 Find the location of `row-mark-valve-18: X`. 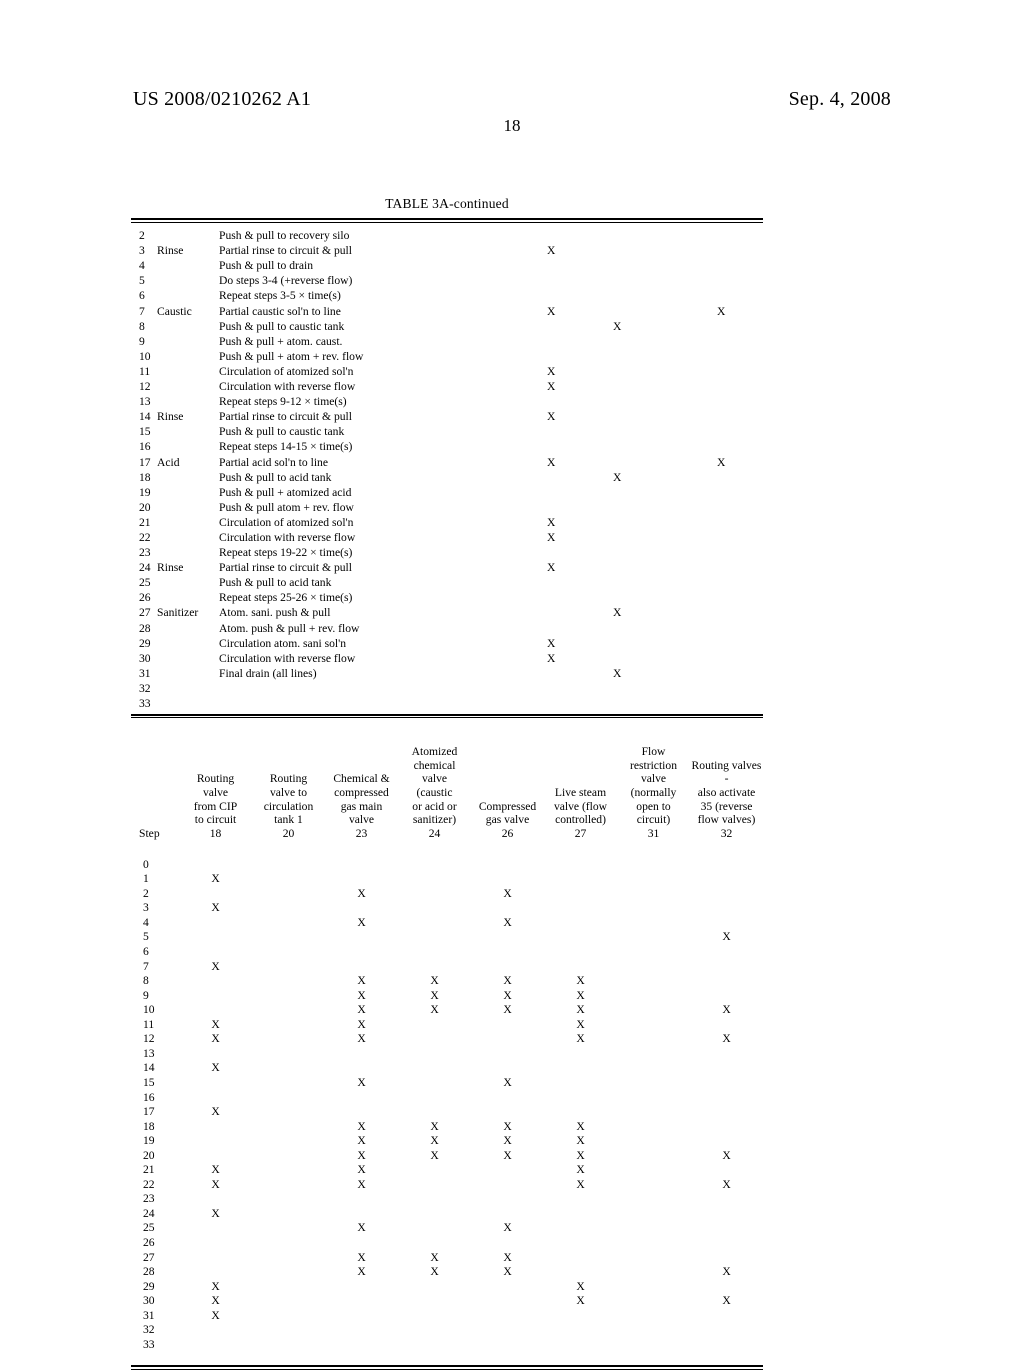

row-mark-valve-18: X is located at coordinates (215, 1068).